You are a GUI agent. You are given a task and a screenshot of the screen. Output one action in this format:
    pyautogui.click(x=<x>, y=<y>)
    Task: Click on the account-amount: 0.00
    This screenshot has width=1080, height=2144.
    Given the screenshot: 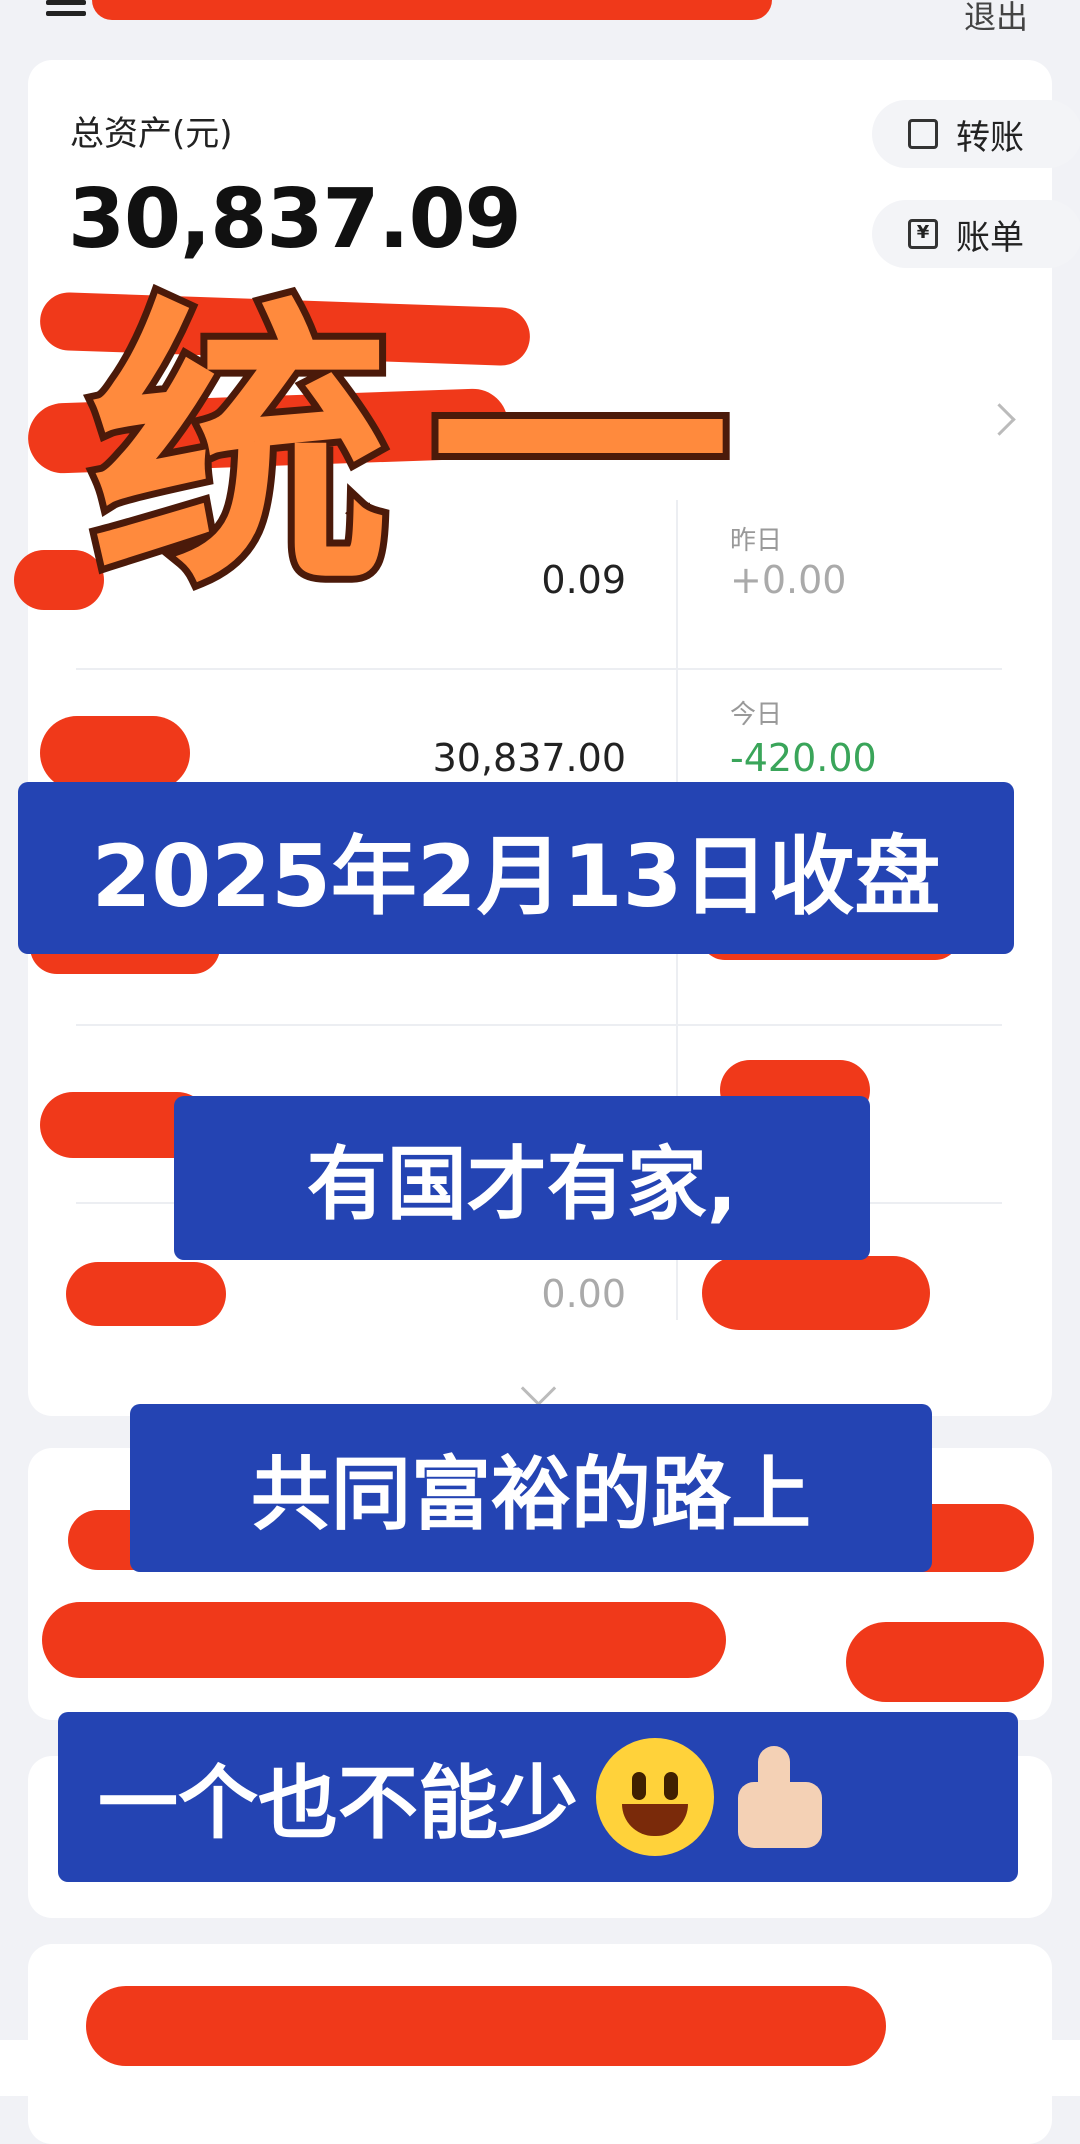 What is the action you would take?
    pyautogui.click(x=583, y=1294)
    